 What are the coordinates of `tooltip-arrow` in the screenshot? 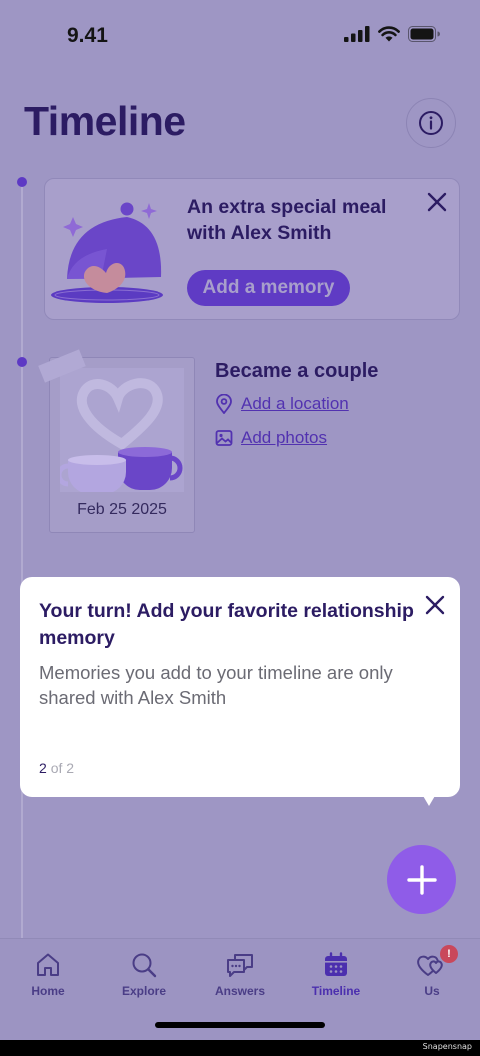 It's located at (429, 797).